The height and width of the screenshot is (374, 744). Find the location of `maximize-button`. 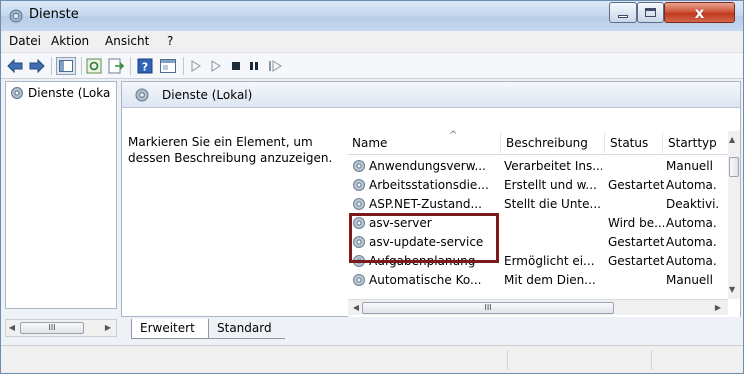

maximize-button is located at coordinates (650, 12).